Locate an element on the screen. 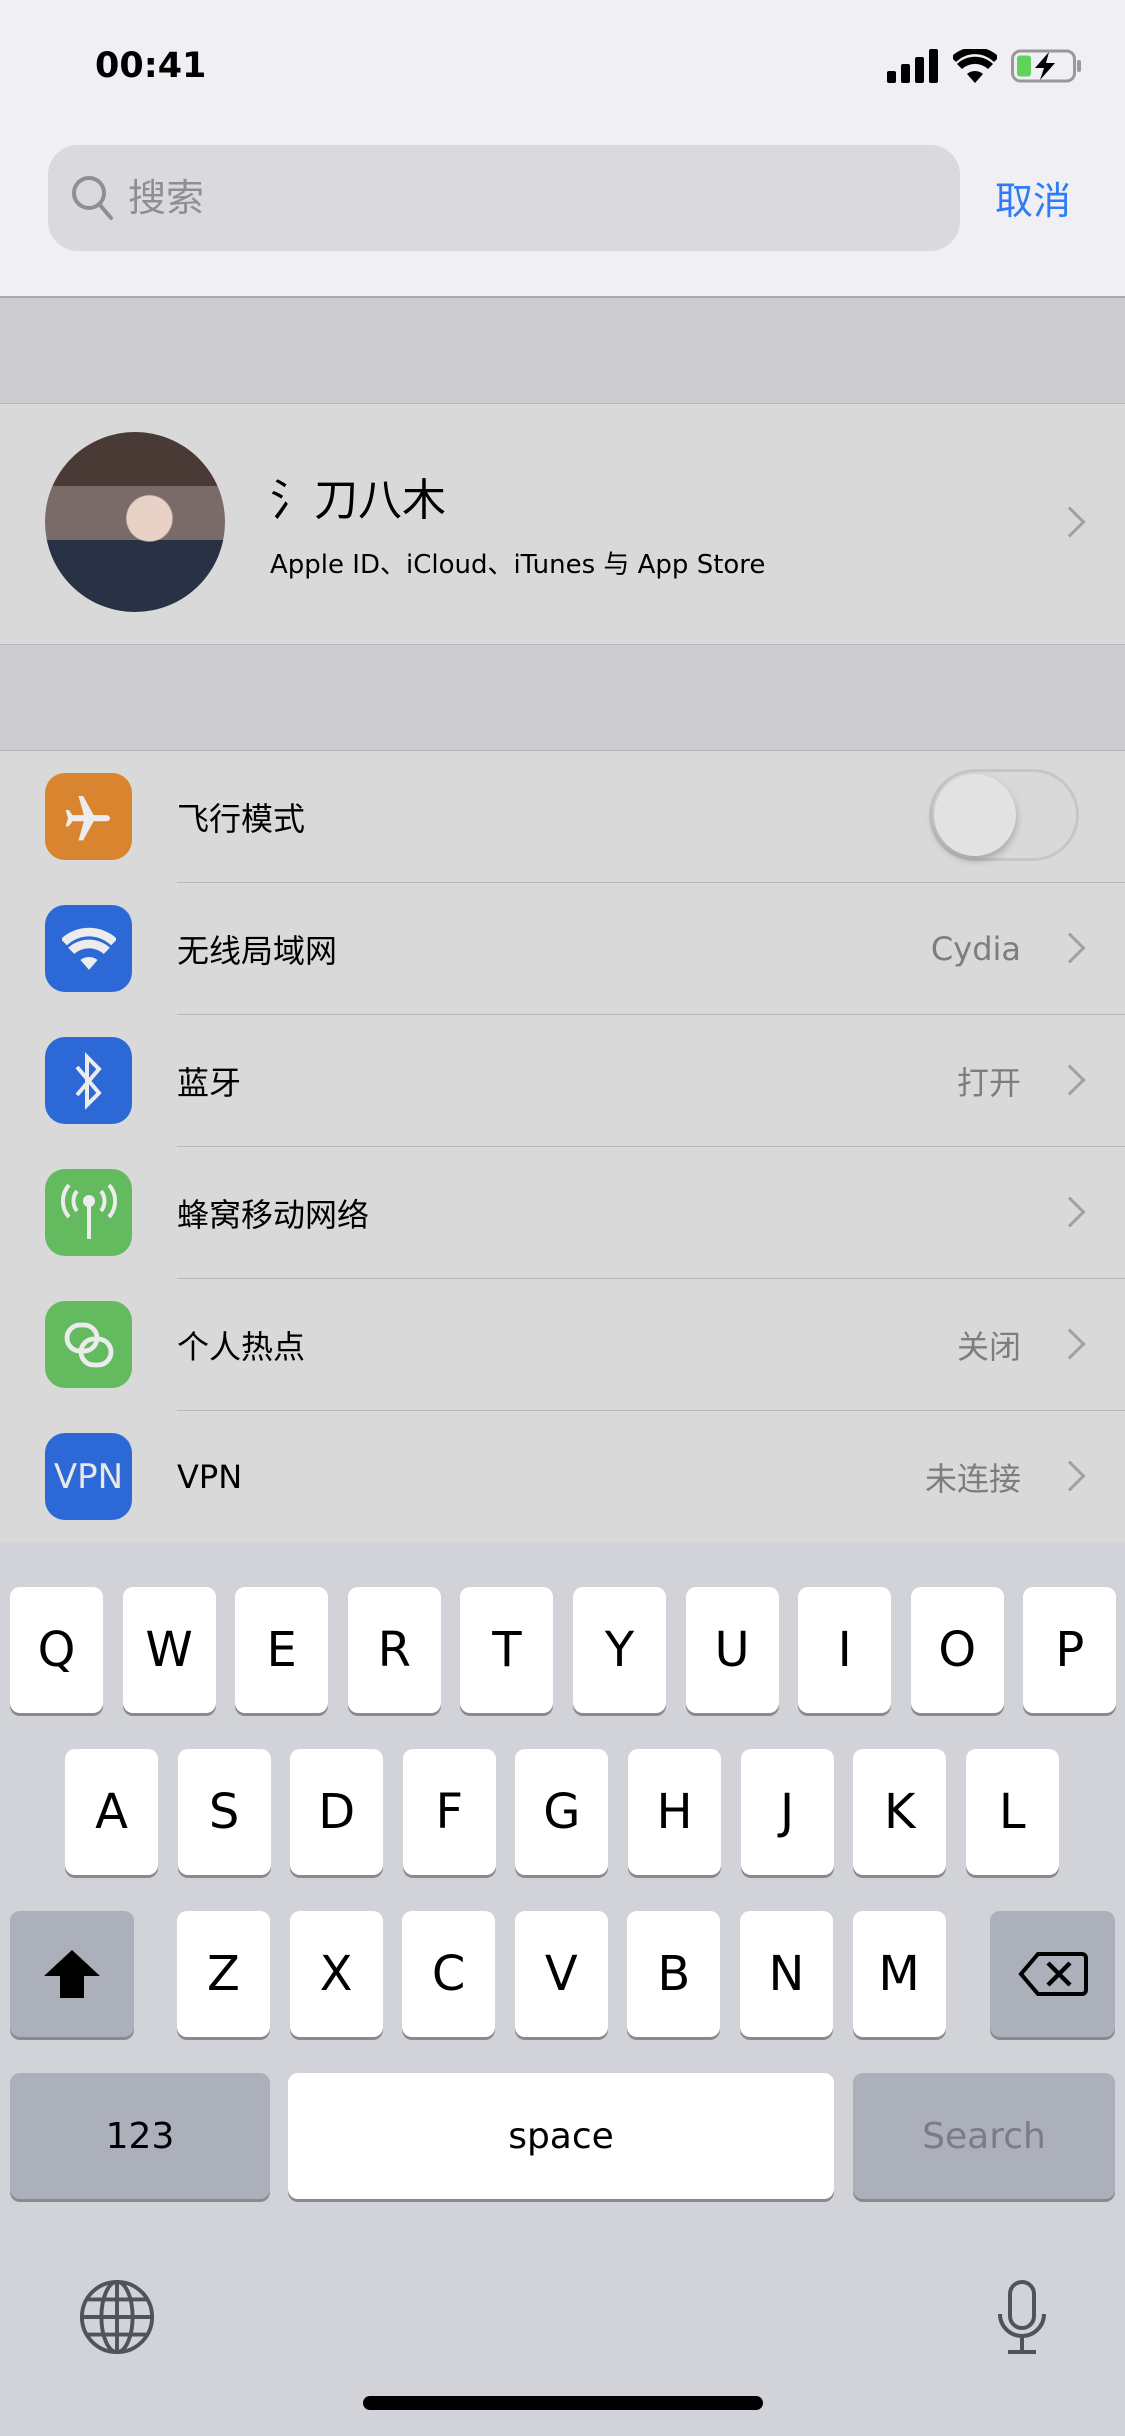  globe-icon is located at coordinates (117, 2317).